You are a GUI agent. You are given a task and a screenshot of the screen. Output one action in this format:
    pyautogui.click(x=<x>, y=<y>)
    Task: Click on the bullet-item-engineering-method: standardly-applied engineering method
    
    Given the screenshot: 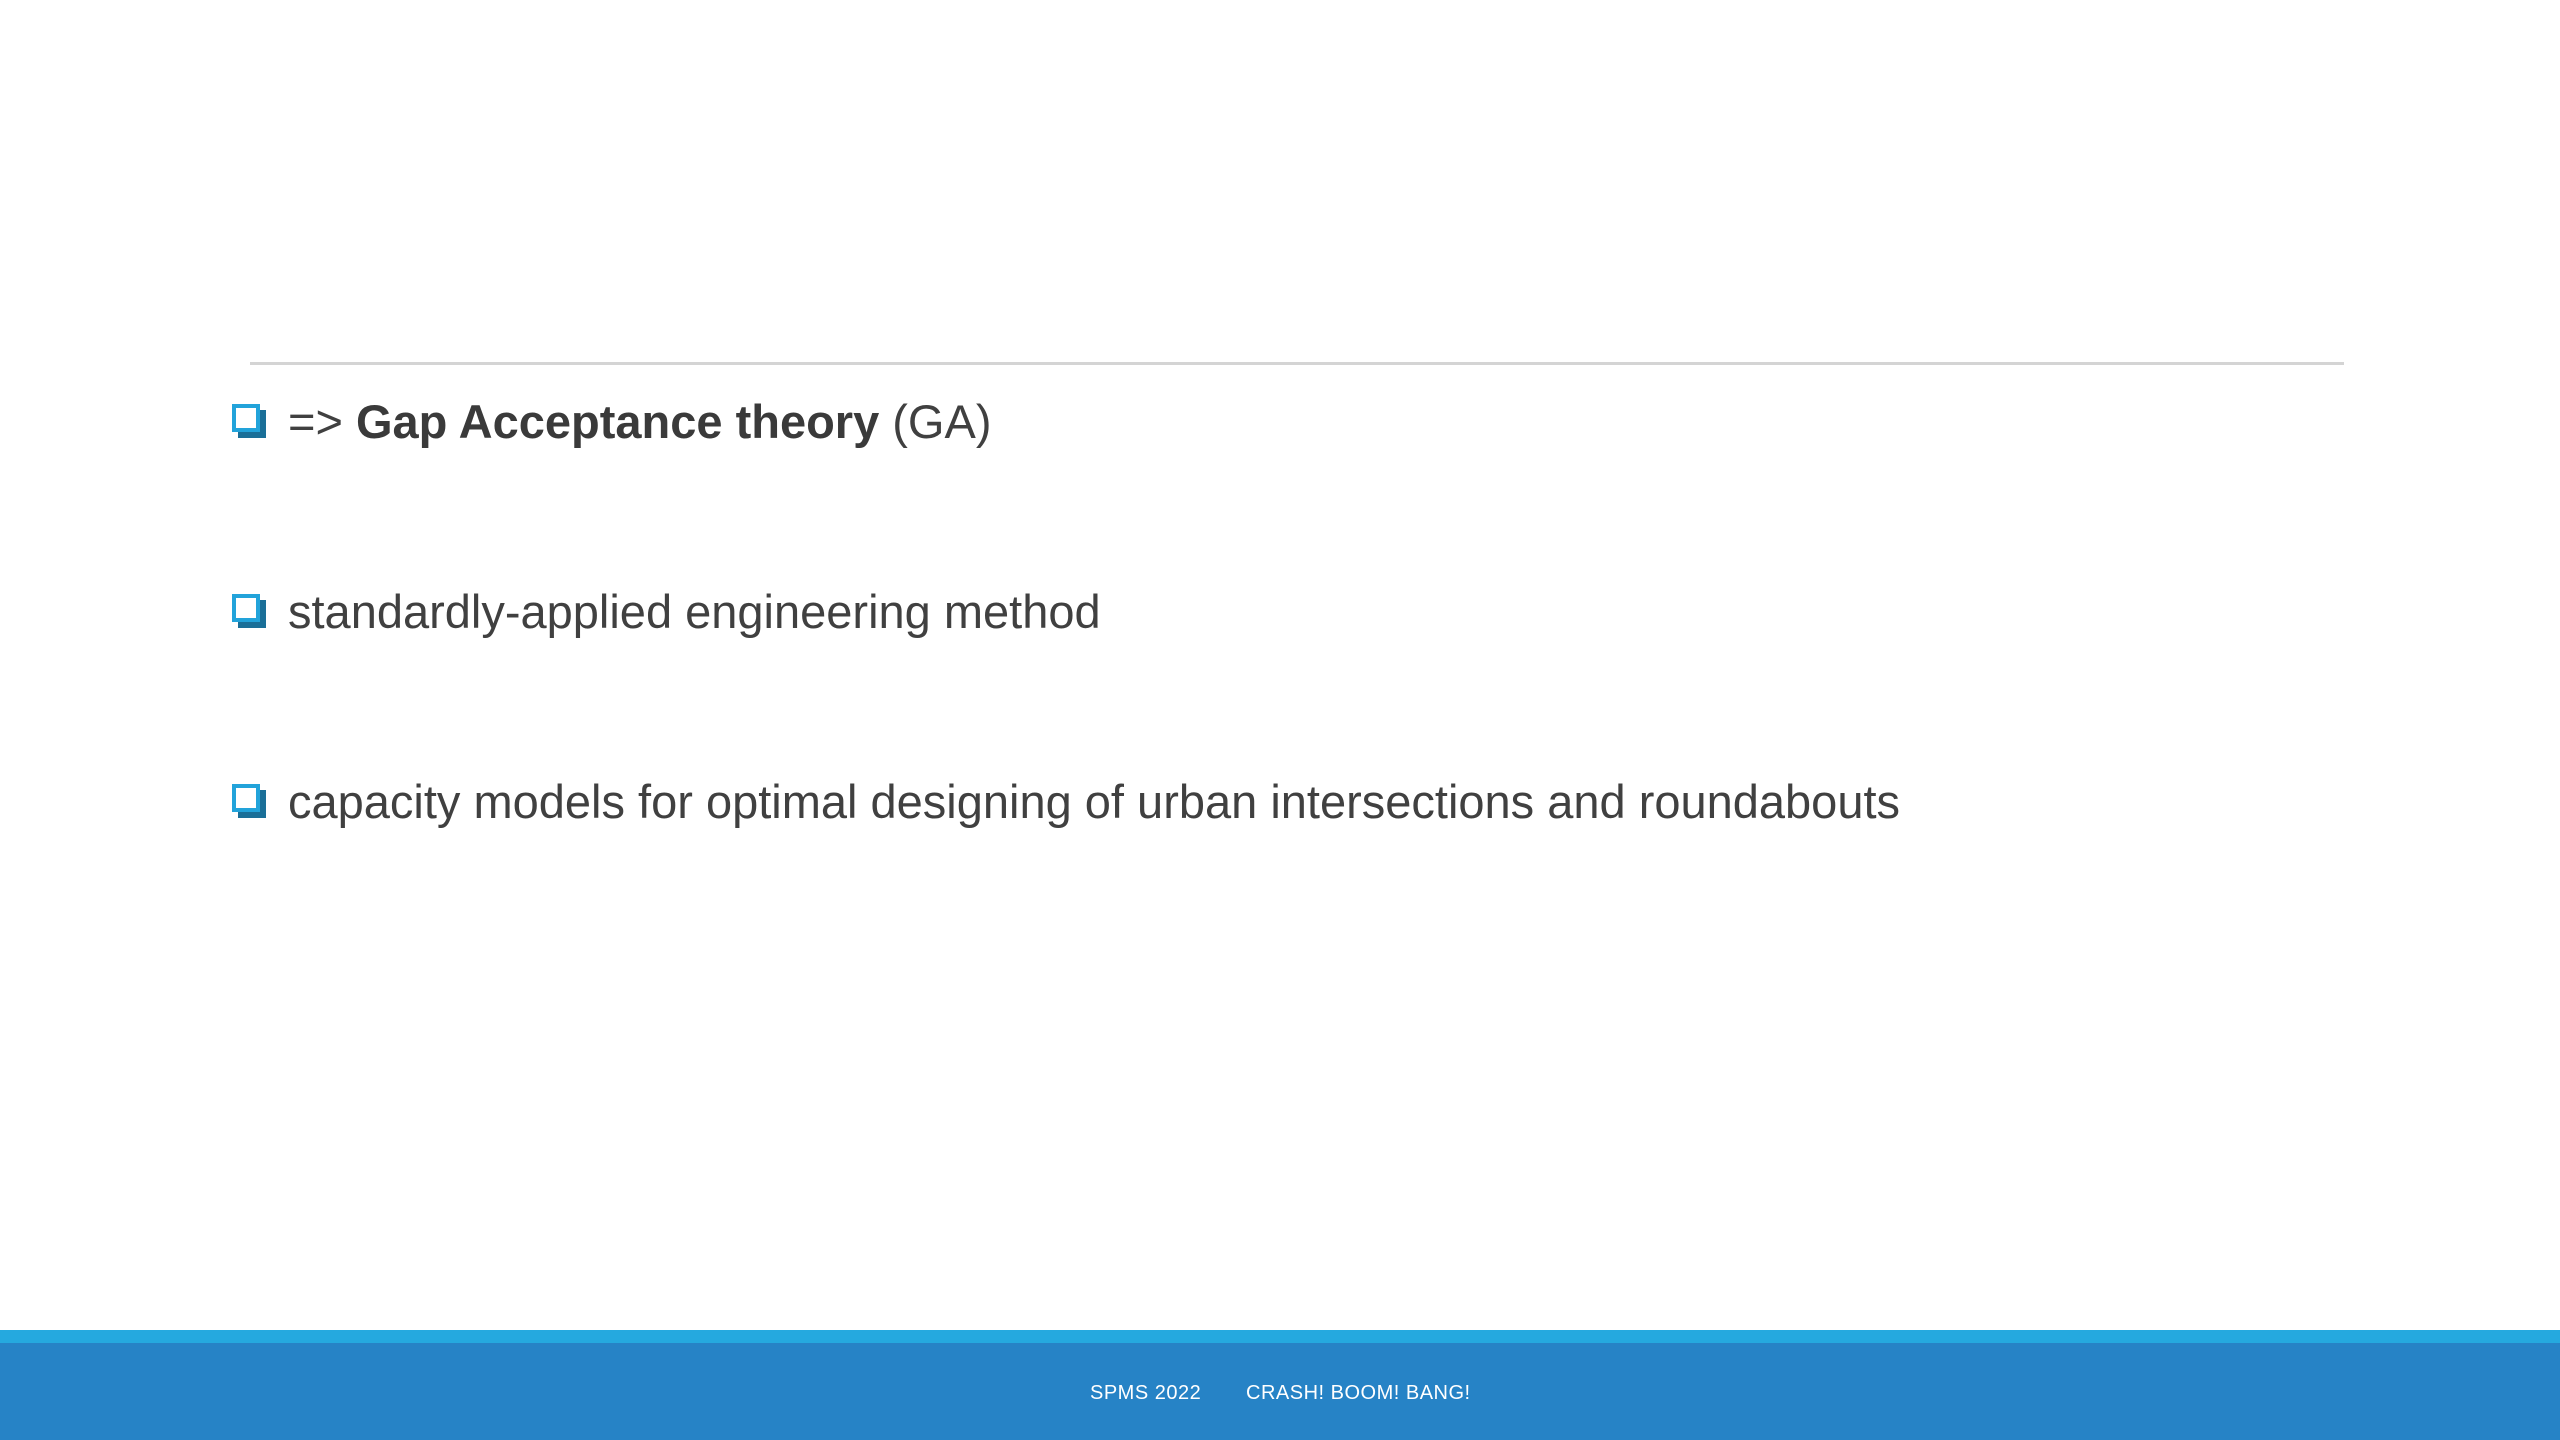 What is the action you would take?
    pyautogui.click(x=666, y=612)
    